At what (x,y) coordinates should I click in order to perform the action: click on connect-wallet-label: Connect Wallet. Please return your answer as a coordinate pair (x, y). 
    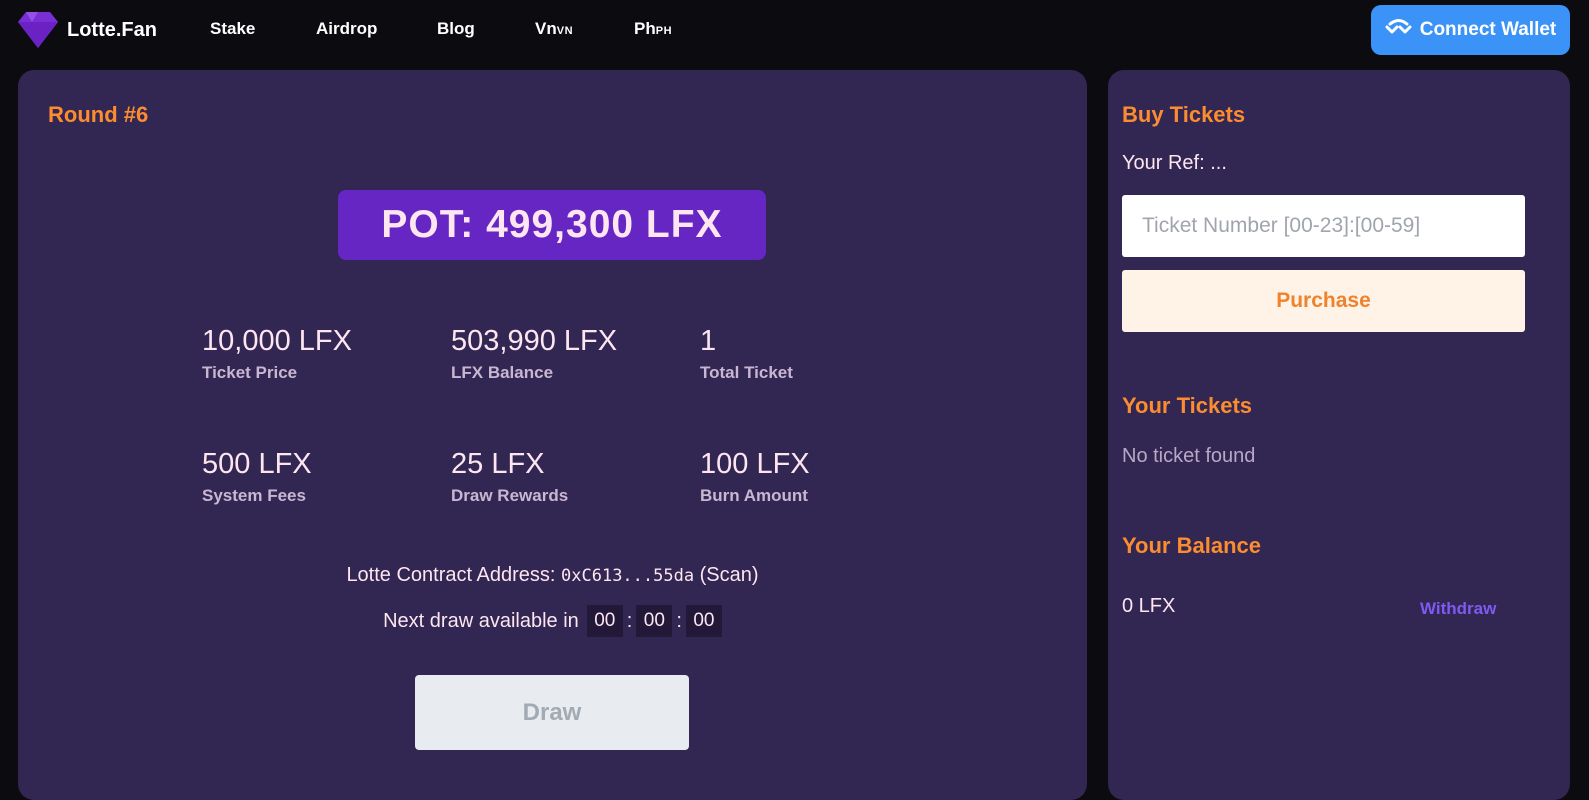
    Looking at the image, I should click on (1488, 29).